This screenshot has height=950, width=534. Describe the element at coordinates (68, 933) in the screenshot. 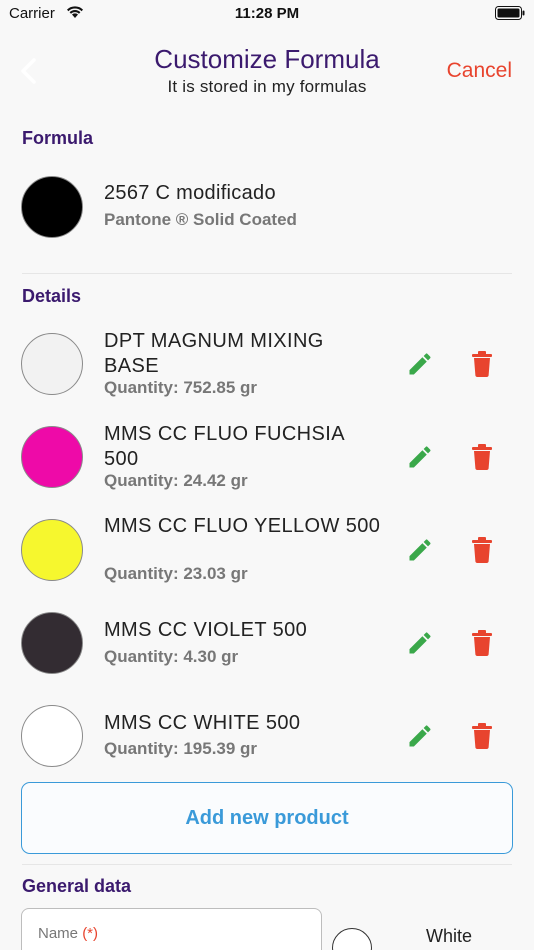

I see `name-input-label: Name (*)` at that location.